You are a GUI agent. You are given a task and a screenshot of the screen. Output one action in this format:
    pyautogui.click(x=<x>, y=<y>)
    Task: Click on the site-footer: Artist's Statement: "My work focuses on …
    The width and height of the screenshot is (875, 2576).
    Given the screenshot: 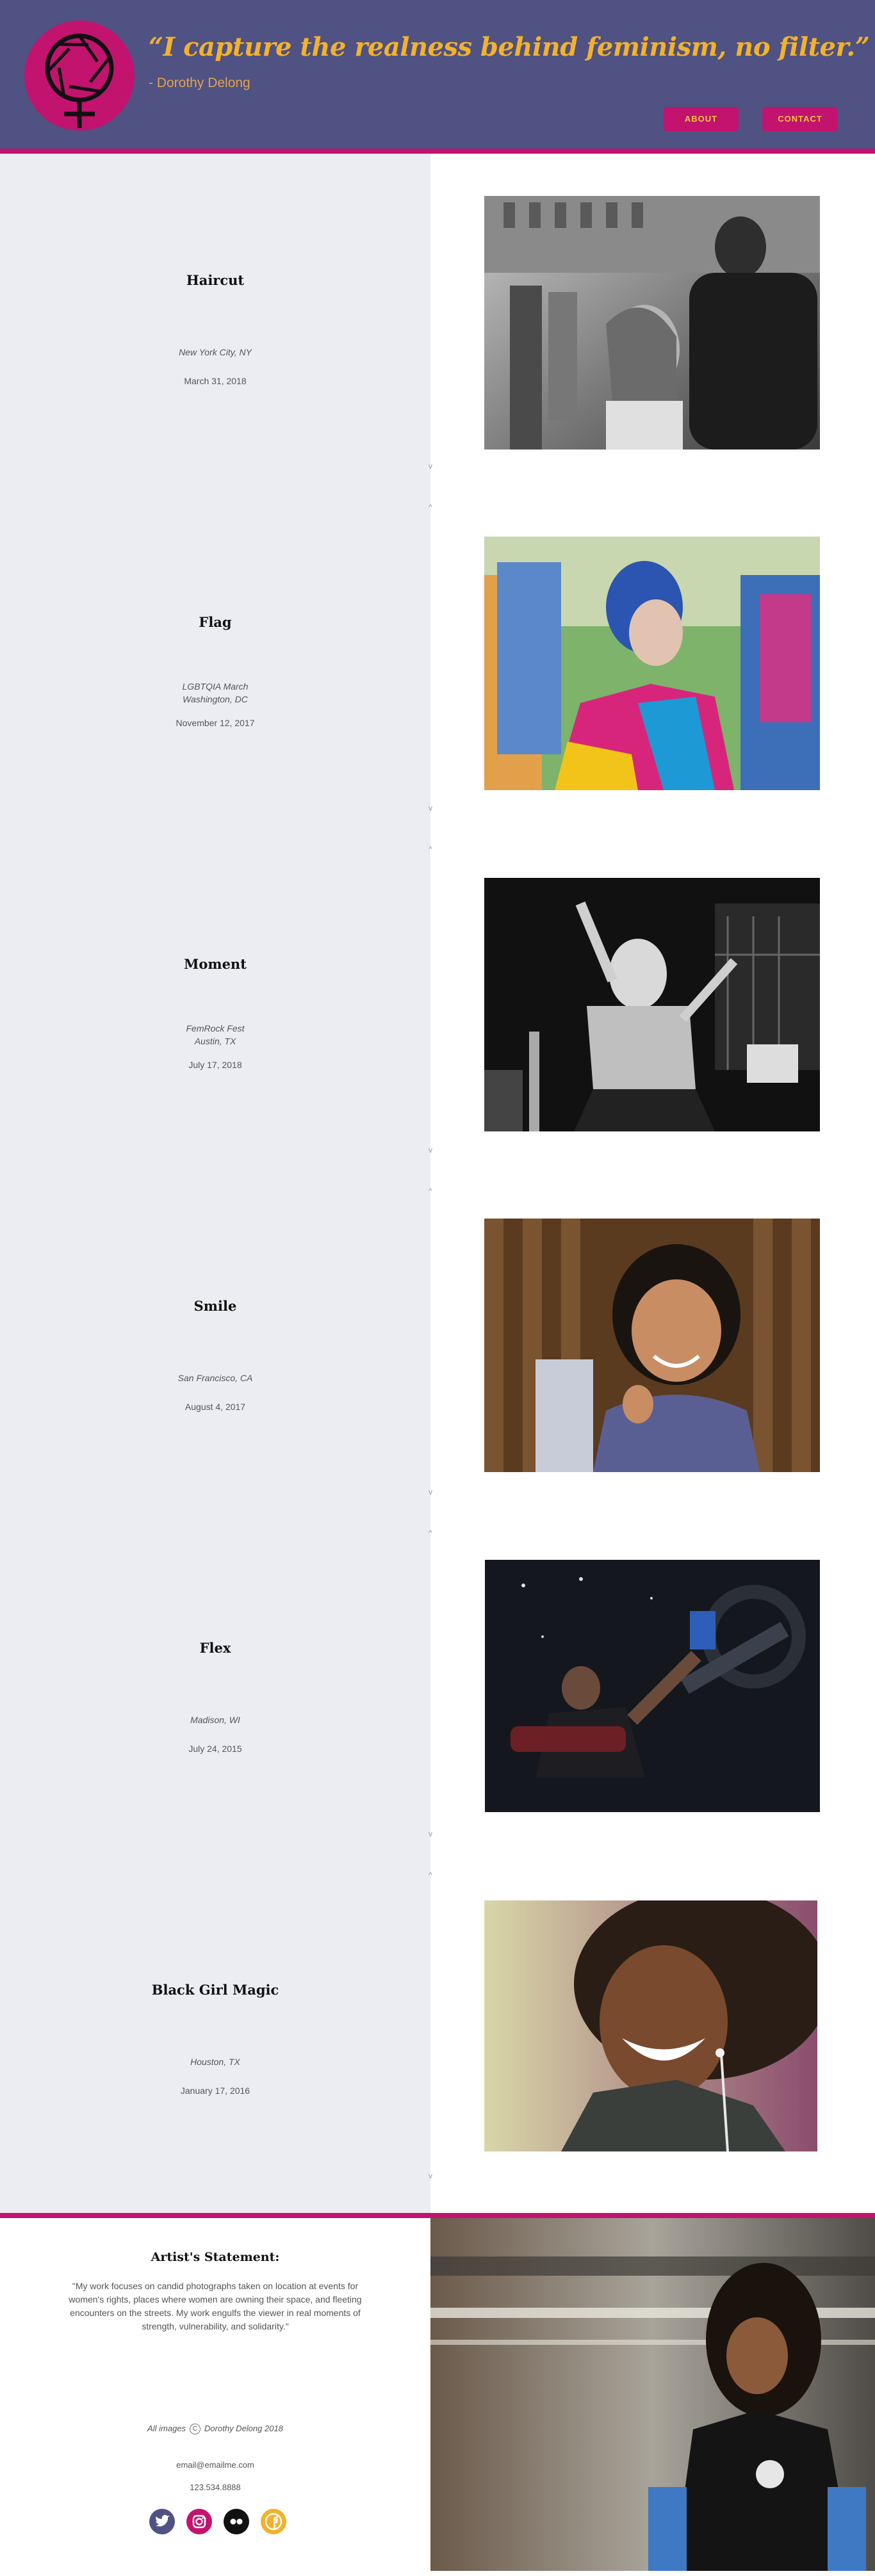 What is the action you would take?
    pyautogui.click(x=437, y=2392)
    